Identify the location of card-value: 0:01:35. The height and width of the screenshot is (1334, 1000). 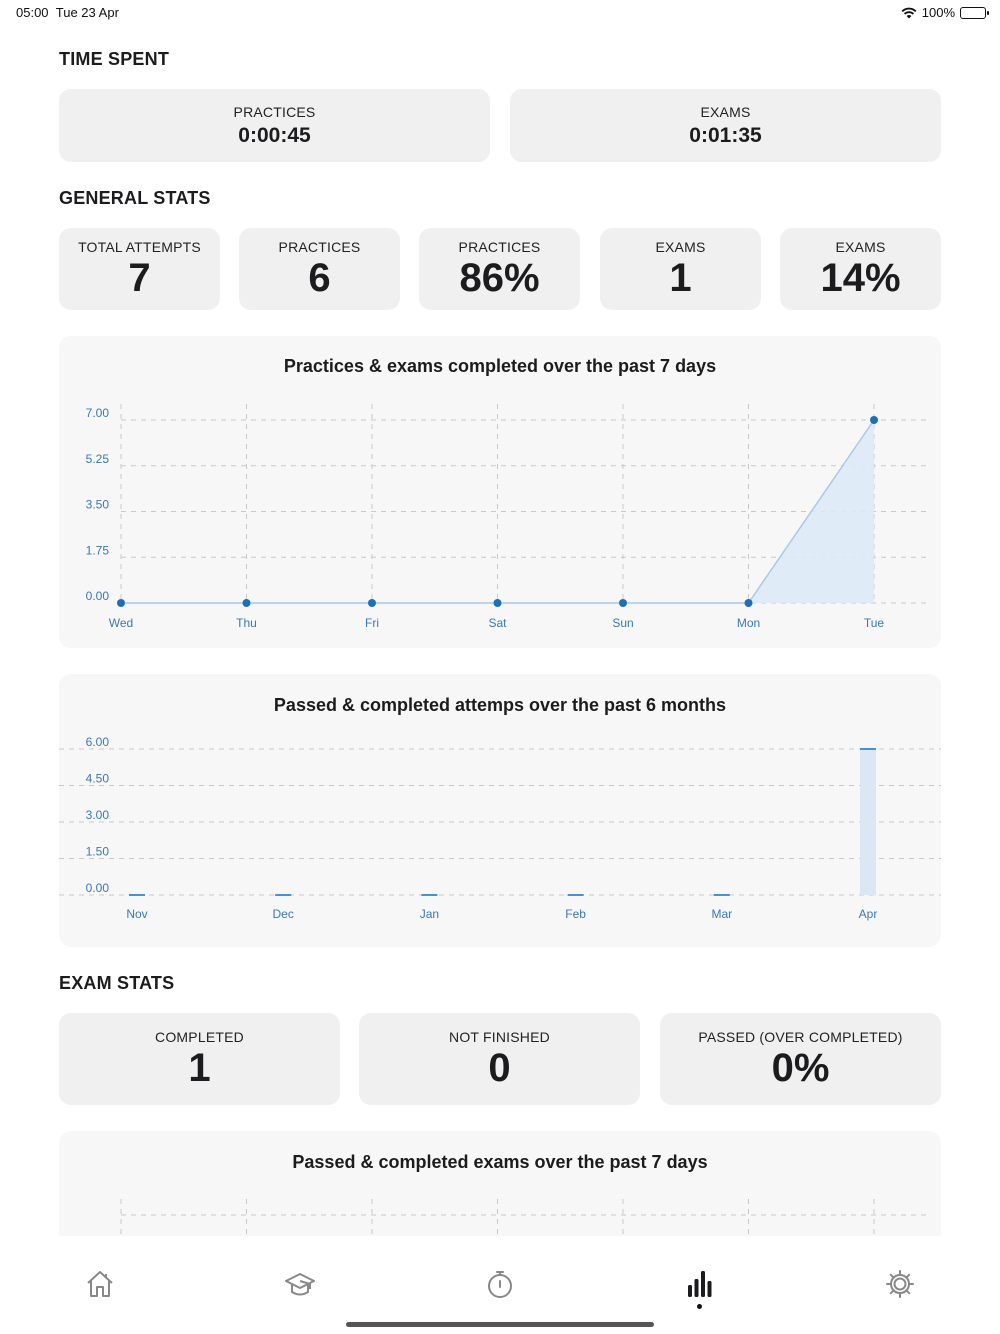
(725, 135).